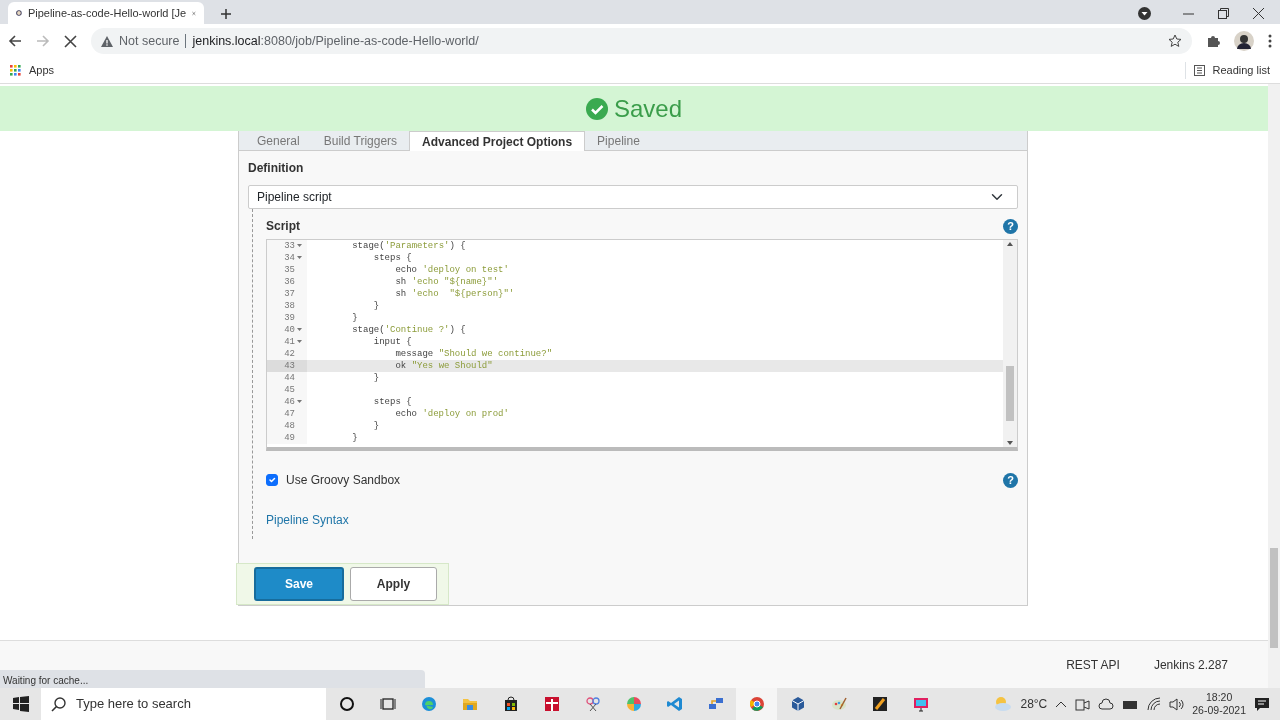 The height and width of the screenshot is (720, 1280). I want to click on date-text: 26-09-2021, so click(1219, 710).